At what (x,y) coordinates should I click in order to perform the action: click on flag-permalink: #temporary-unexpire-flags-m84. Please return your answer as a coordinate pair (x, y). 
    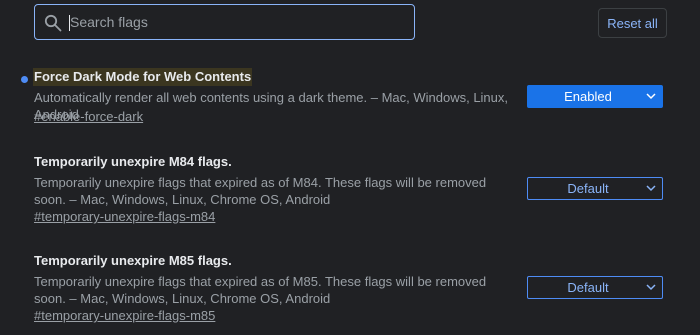
    Looking at the image, I should click on (124, 216).